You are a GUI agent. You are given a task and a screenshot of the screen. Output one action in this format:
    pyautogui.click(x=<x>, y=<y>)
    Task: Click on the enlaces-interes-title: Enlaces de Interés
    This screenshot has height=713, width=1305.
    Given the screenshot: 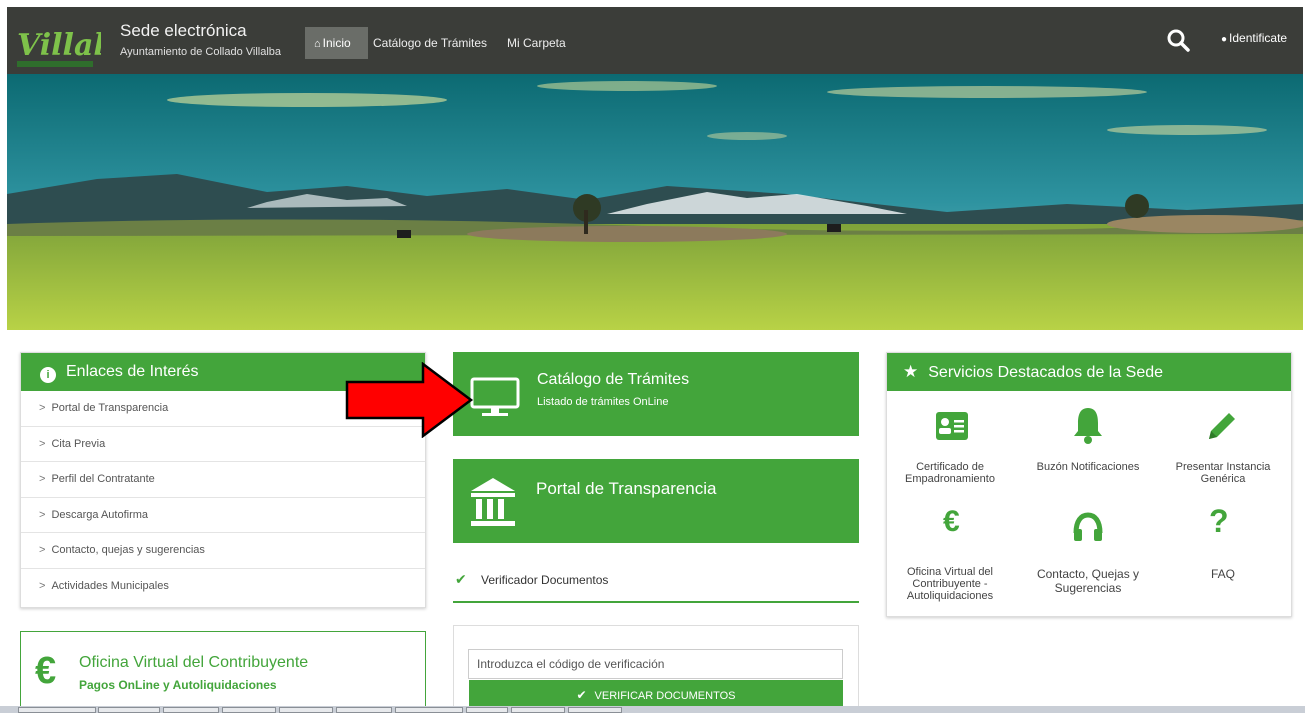 What is the action you would take?
    pyautogui.click(x=132, y=371)
    